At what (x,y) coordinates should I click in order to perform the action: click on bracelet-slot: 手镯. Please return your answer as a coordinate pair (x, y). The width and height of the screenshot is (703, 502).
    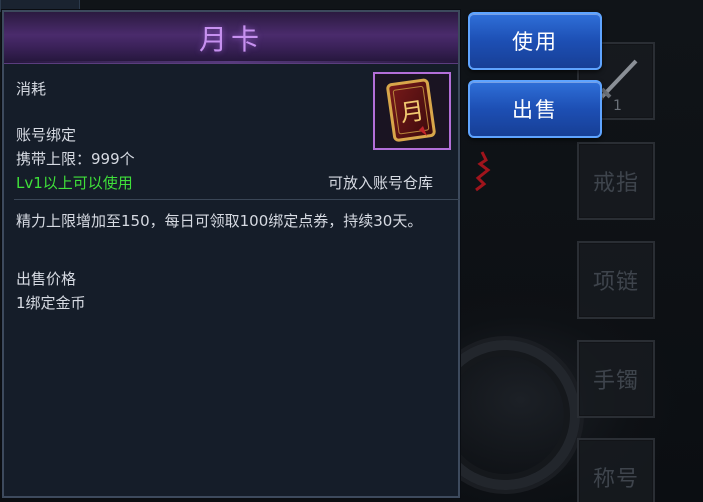
    Looking at the image, I should click on (616, 379).